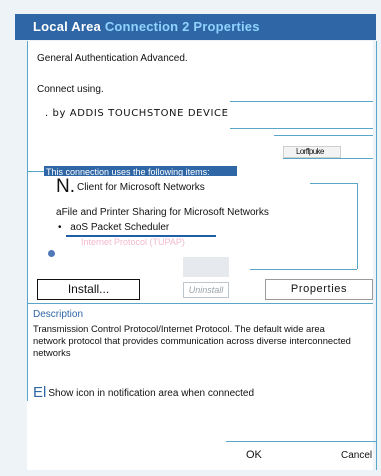  I want to click on tabs-strip: General Authentication Advanced., so click(112, 58).